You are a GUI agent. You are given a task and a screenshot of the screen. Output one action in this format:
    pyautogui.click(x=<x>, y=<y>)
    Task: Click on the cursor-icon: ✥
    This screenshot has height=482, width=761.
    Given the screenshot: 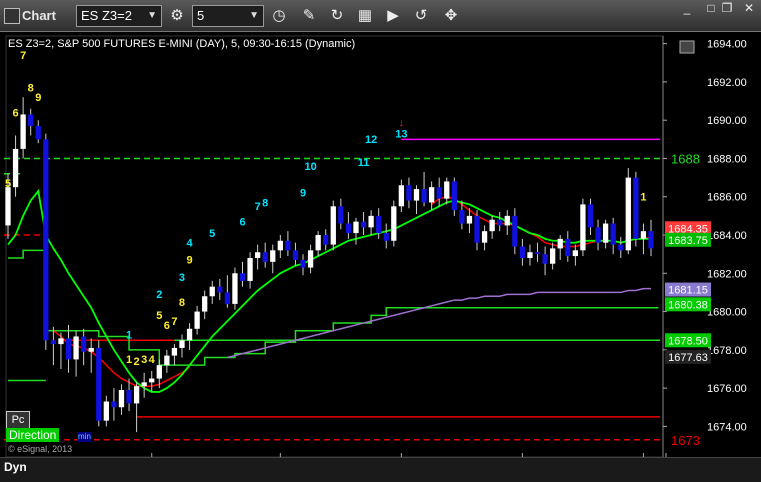 What is the action you would take?
    pyautogui.click(x=451, y=16)
    